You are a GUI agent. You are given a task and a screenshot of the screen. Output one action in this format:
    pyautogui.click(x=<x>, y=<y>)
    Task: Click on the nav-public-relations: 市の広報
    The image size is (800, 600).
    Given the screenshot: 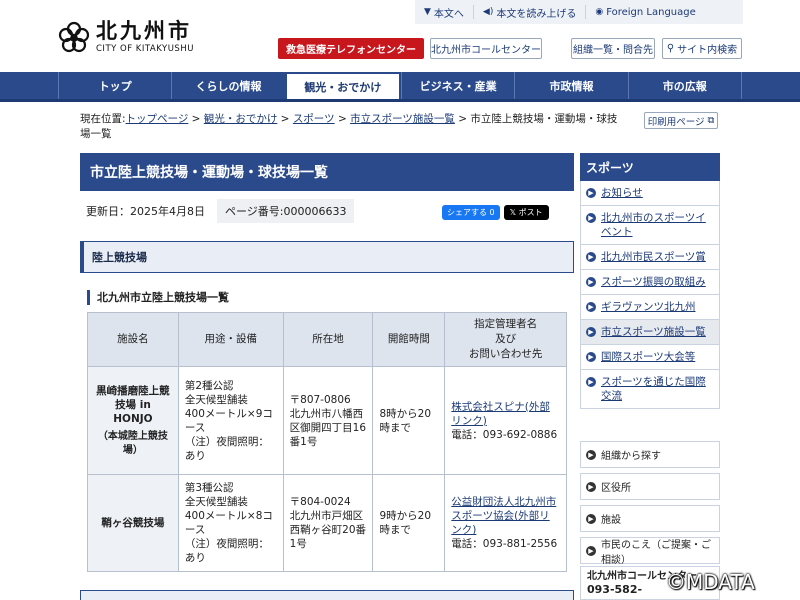 What is the action you would take?
    pyautogui.click(x=684, y=85)
    